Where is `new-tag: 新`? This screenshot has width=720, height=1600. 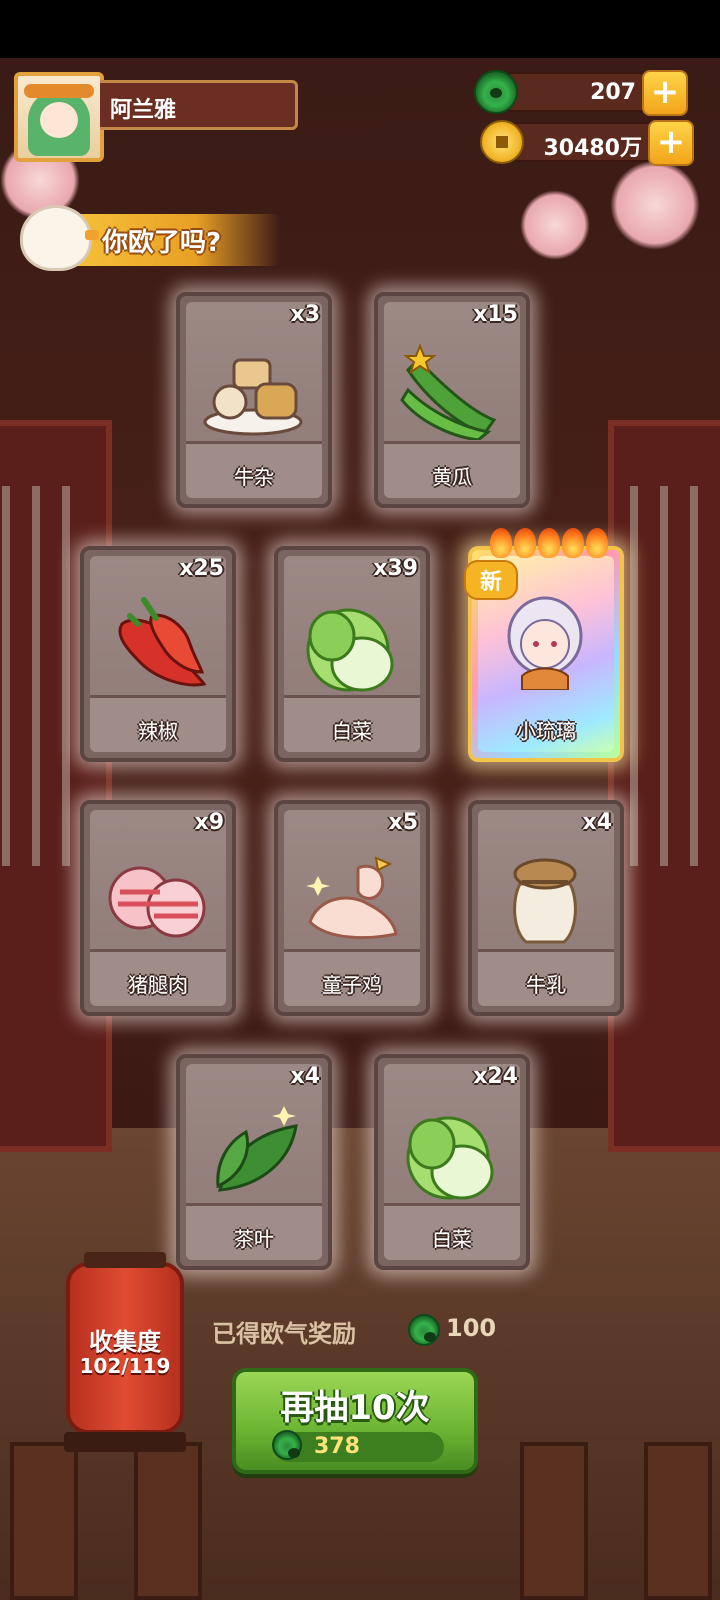
new-tag: 新 is located at coordinates (491, 580).